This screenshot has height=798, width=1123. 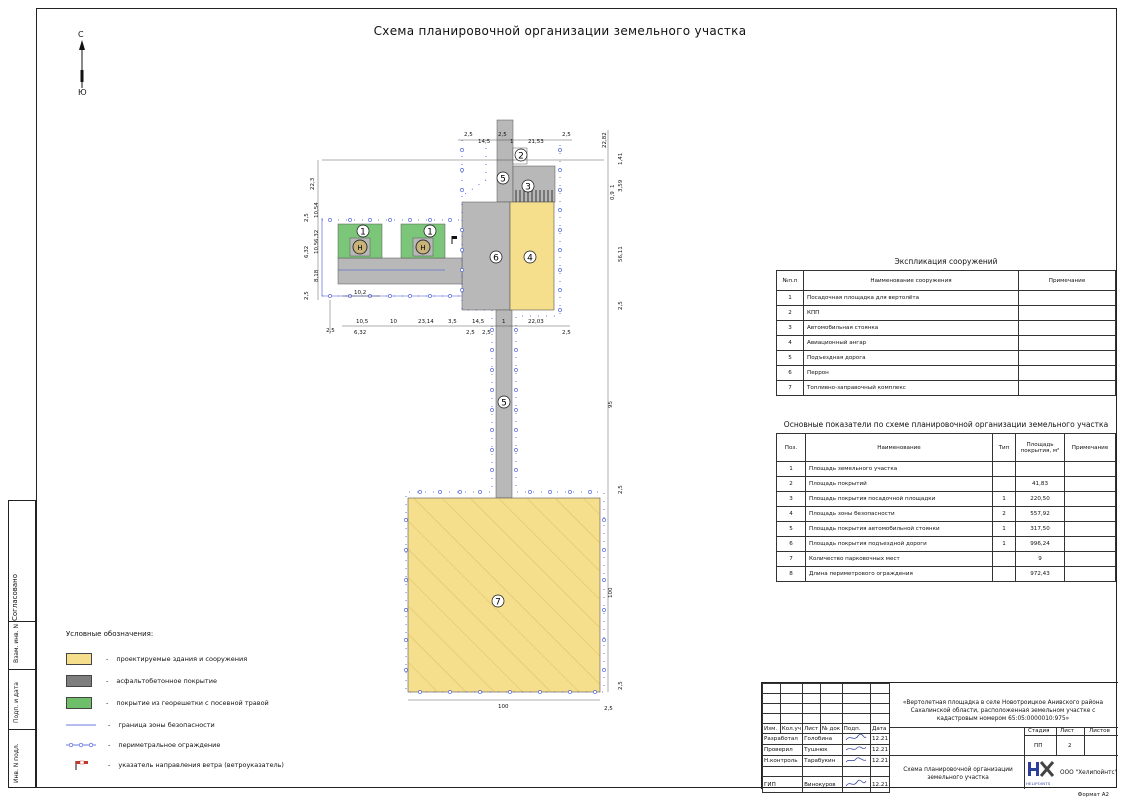 What do you see at coordinates (946, 388) in the screenshot?
I see `table-row: 7 Топливно-заправочный комплекс` at bounding box center [946, 388].